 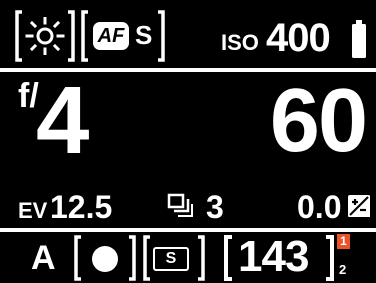 What do you see at coordinates (240, 42) in the screenshot?
I see `iso-label: ISO` at bounding box center [240, 42].